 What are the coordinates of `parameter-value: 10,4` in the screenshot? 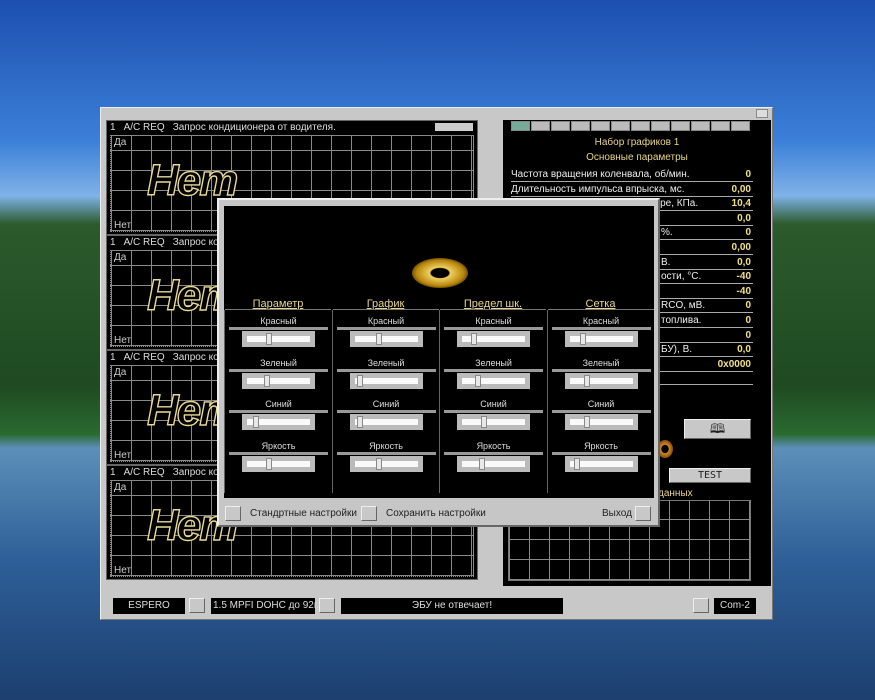 It's located at (741, 204).